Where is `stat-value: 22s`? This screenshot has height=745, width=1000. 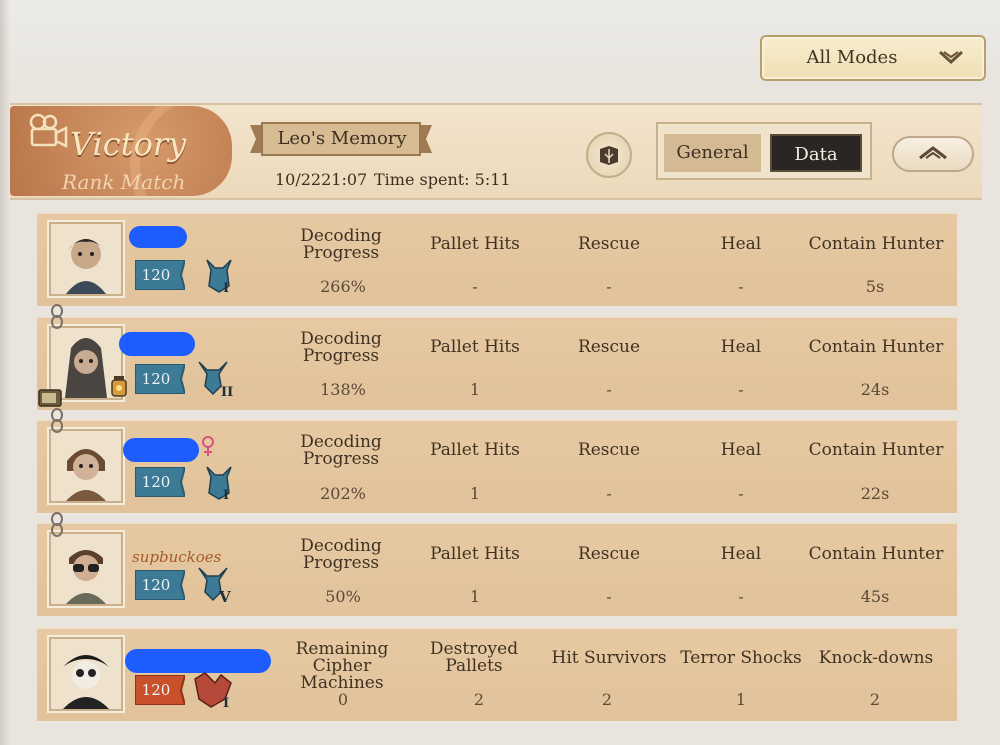
stat-value: 22s is located at coordinates (875, 493).